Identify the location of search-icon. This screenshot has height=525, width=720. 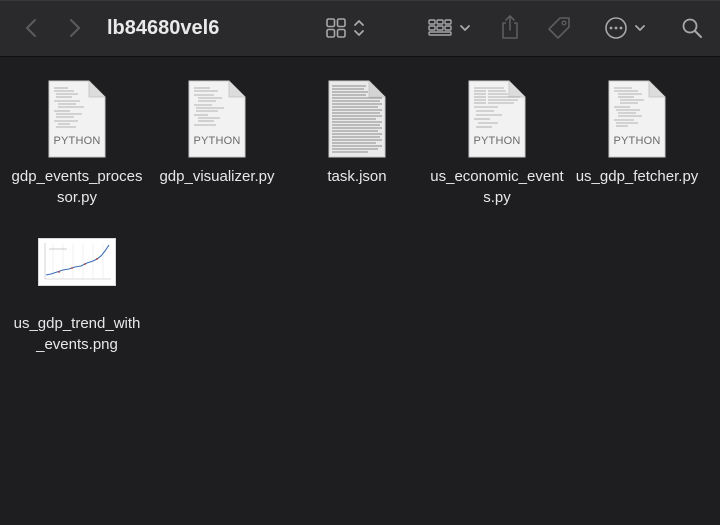
(692, 28).